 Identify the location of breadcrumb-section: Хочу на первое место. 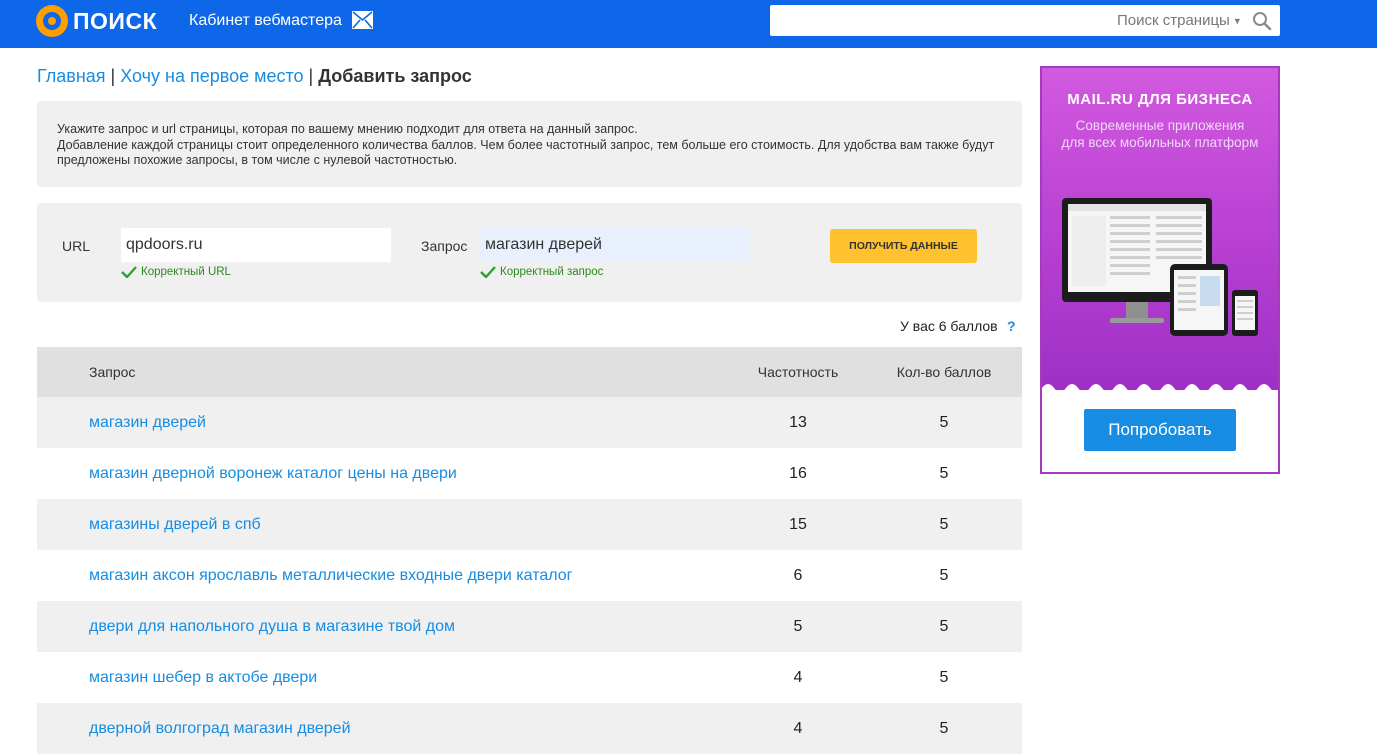
(211, 76).